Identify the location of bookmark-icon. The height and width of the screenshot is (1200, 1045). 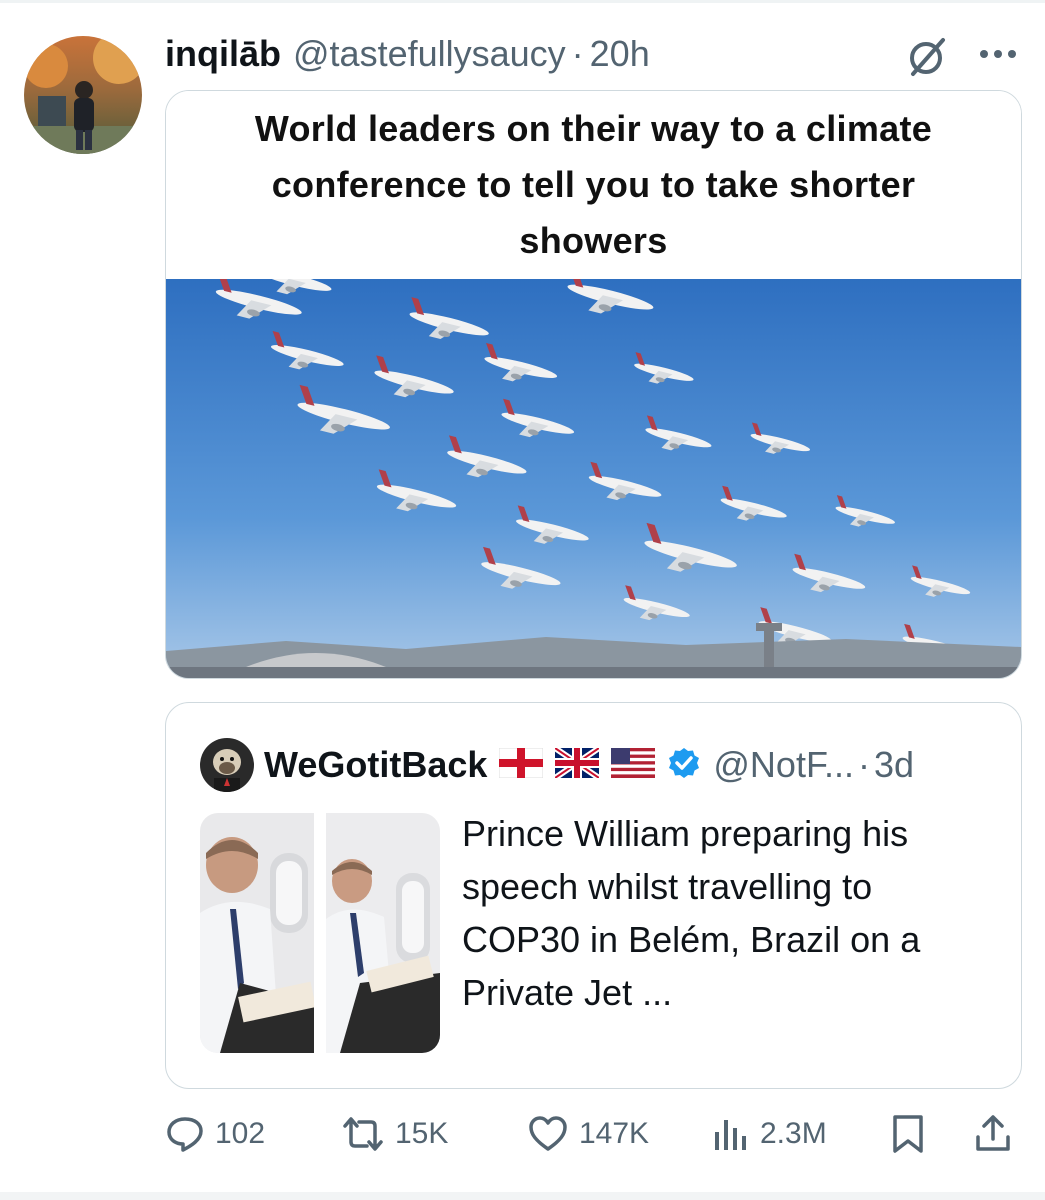
(908, 1134).